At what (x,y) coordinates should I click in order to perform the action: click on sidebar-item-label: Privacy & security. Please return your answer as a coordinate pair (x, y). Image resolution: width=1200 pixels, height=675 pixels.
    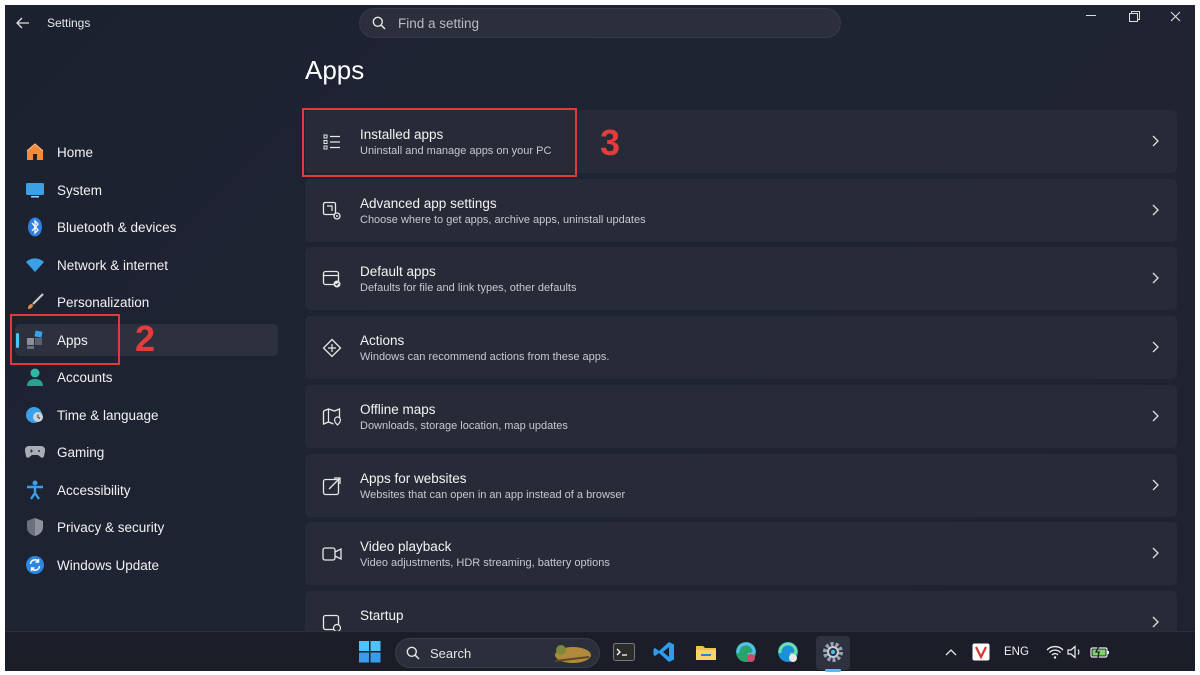
    Looking at the image, I should click on (111, 527).